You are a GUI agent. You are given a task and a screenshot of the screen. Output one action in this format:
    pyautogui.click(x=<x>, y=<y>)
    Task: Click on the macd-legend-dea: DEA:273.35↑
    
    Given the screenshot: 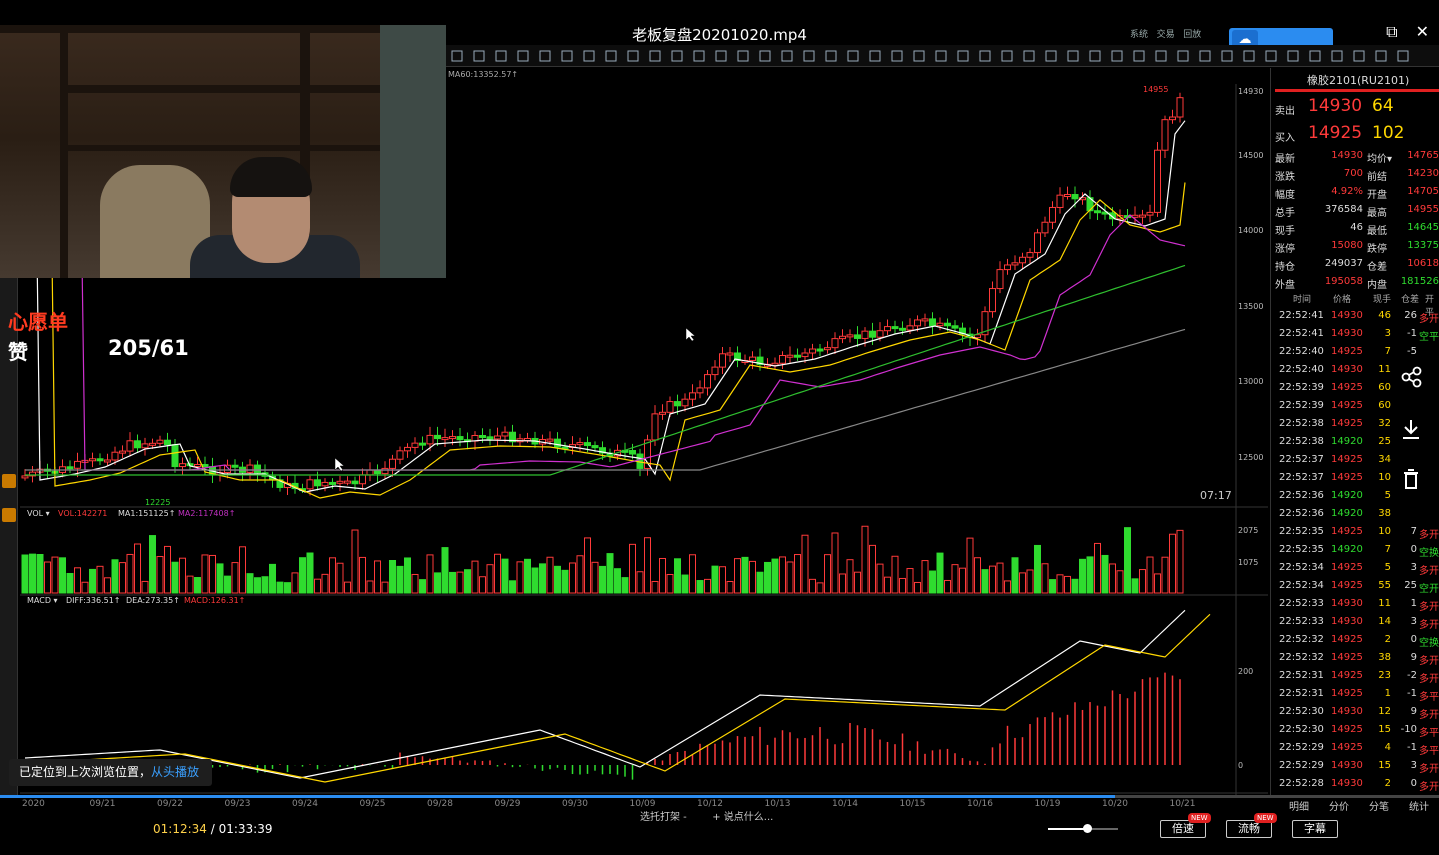 What is the action you would take?
    pyautogui.click(x=153, y=600)
    